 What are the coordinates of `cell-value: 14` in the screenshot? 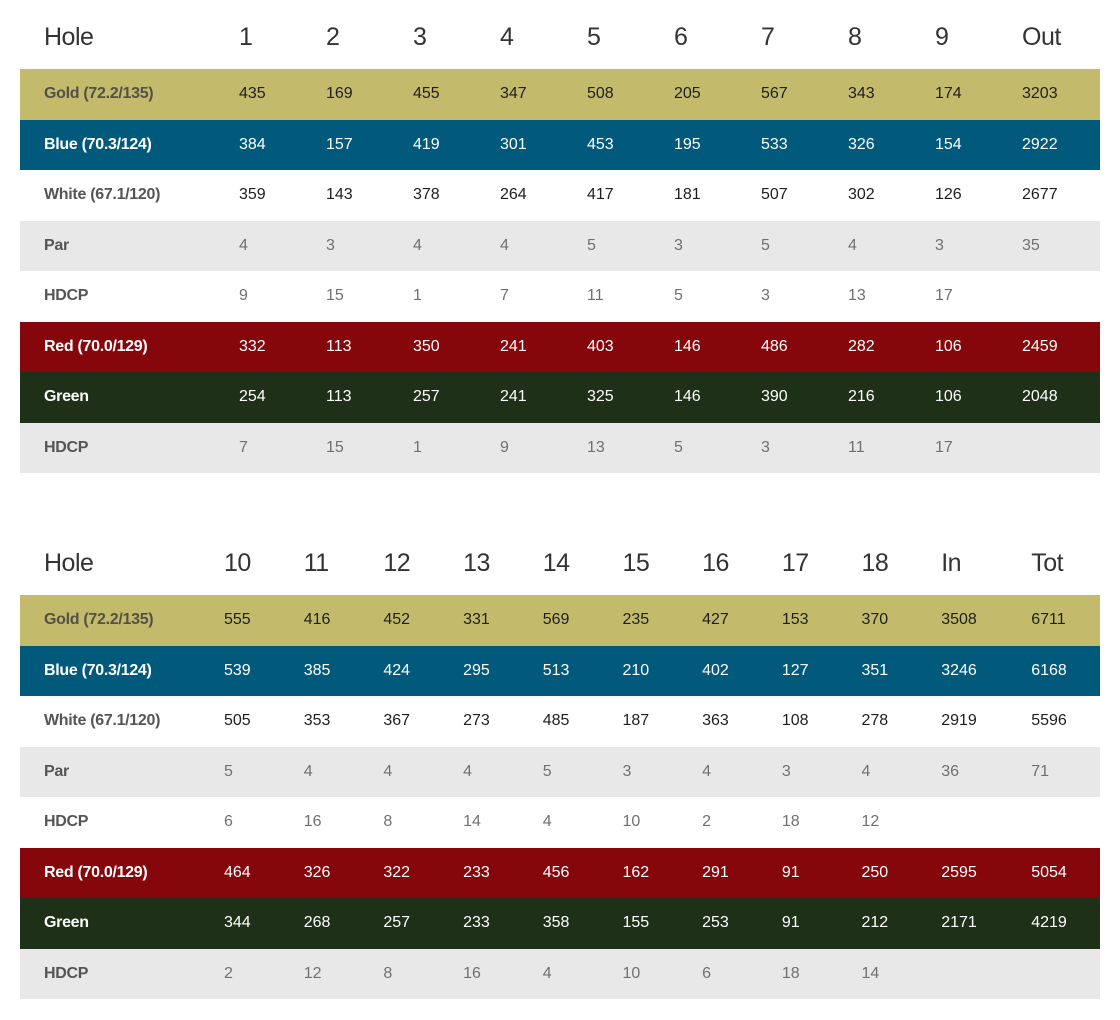 It's located at (472, 822).